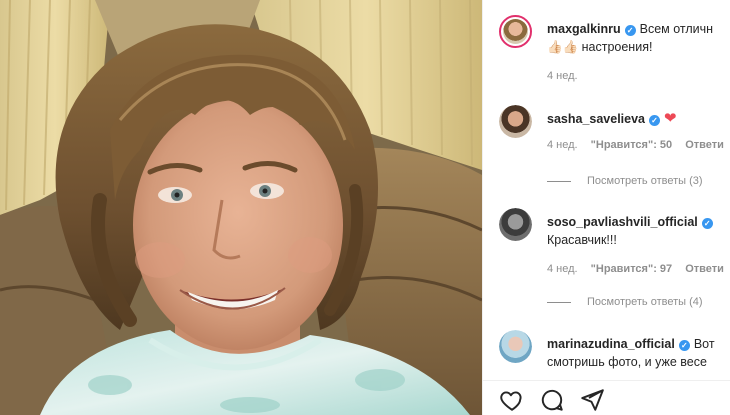  Describe the element at coordinates (645, 302) in the screenshot. I see `view-replies-label: Посмотреть ответы (4)` at that location.